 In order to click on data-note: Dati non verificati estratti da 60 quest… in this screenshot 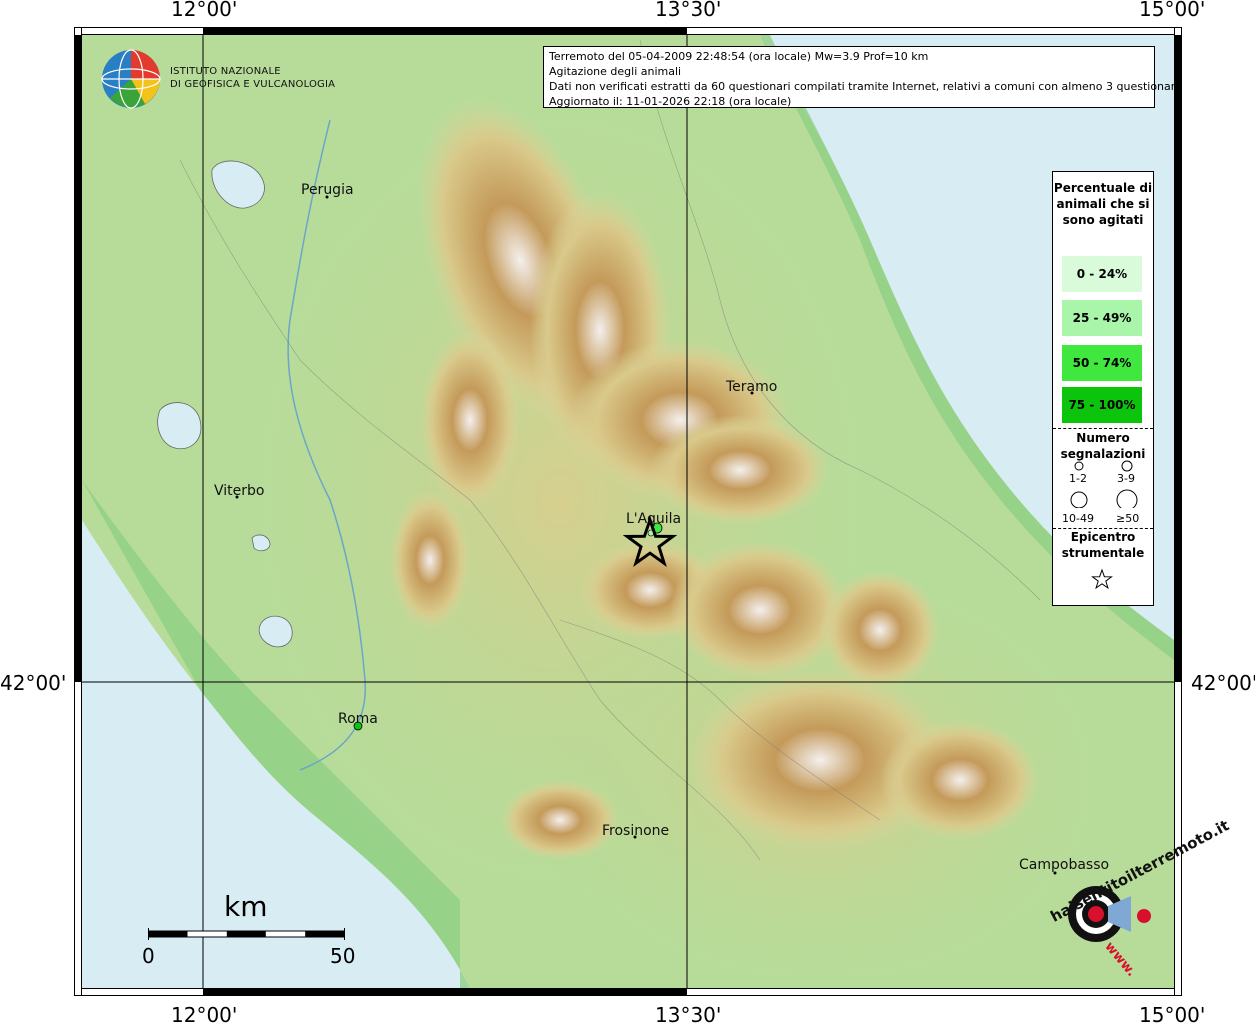, I will do `click(865, 86)`.